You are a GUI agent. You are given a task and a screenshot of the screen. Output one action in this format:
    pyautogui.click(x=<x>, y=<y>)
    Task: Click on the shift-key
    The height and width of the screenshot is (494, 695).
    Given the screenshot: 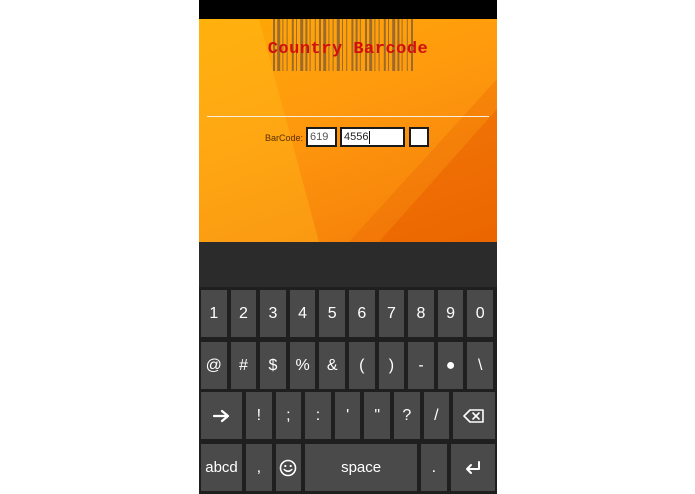 What is the action you would take?
    pyautogui.click(x=221, y=415)
    